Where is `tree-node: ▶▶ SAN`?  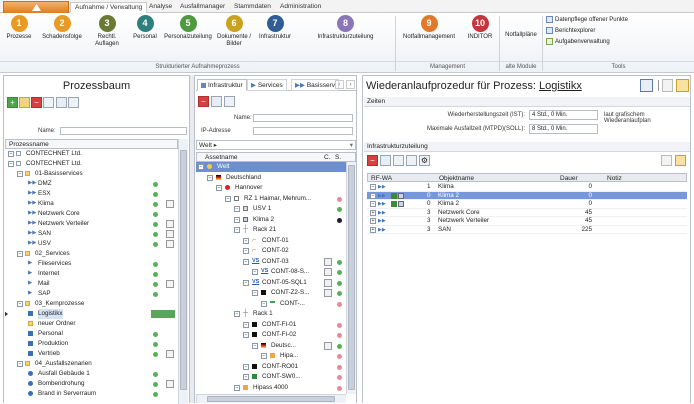
tree-node: ▶▶ SAN is located at coordinates (91, 234).